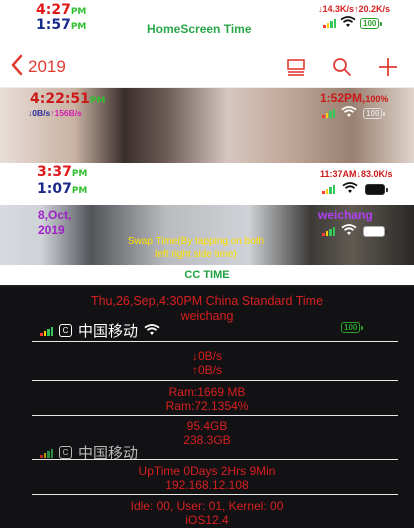 The image size is (414, 528). What do you see at coordinates (60, 99) in the screenshot?
I see `lockscreen-time-value: 4:22:51` at bounding box center [60, 99].